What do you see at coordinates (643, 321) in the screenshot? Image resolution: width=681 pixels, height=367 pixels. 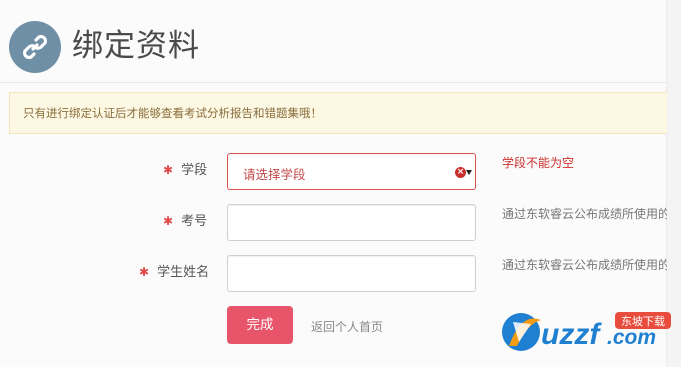 I see `svg-text: 东坡下载` at bounding box center [643, 321].